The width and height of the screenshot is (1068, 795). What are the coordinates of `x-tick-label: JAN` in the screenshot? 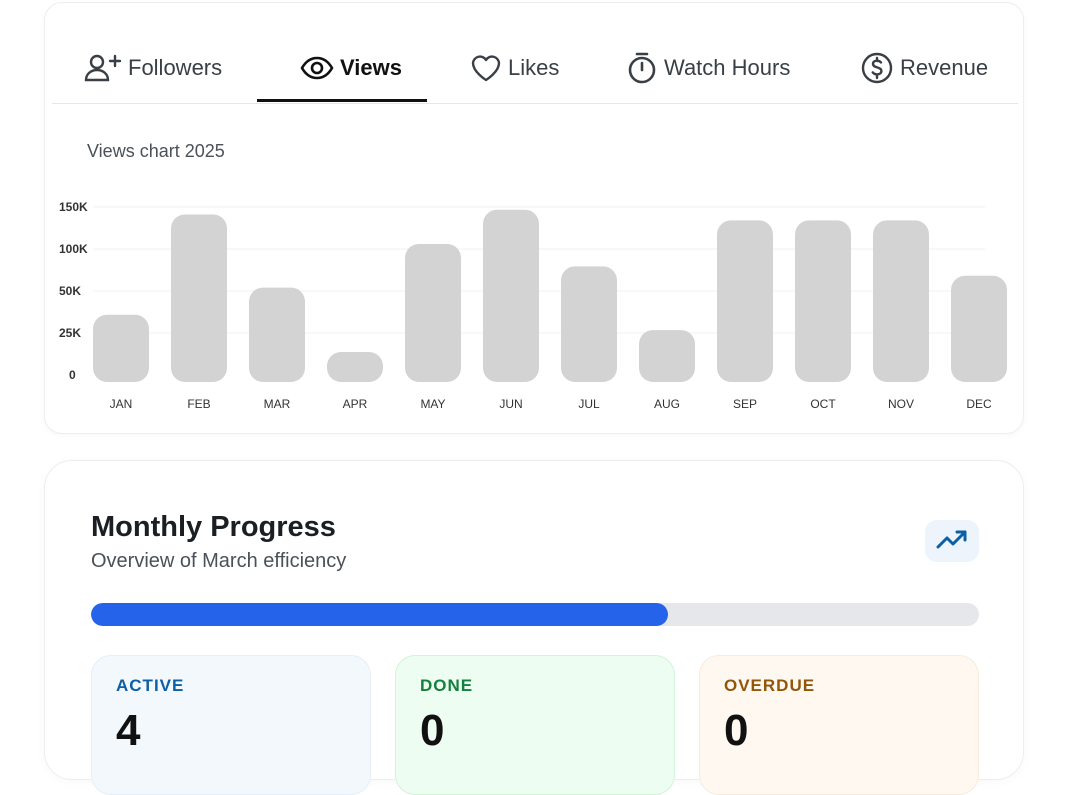 It's located at (121, 404).